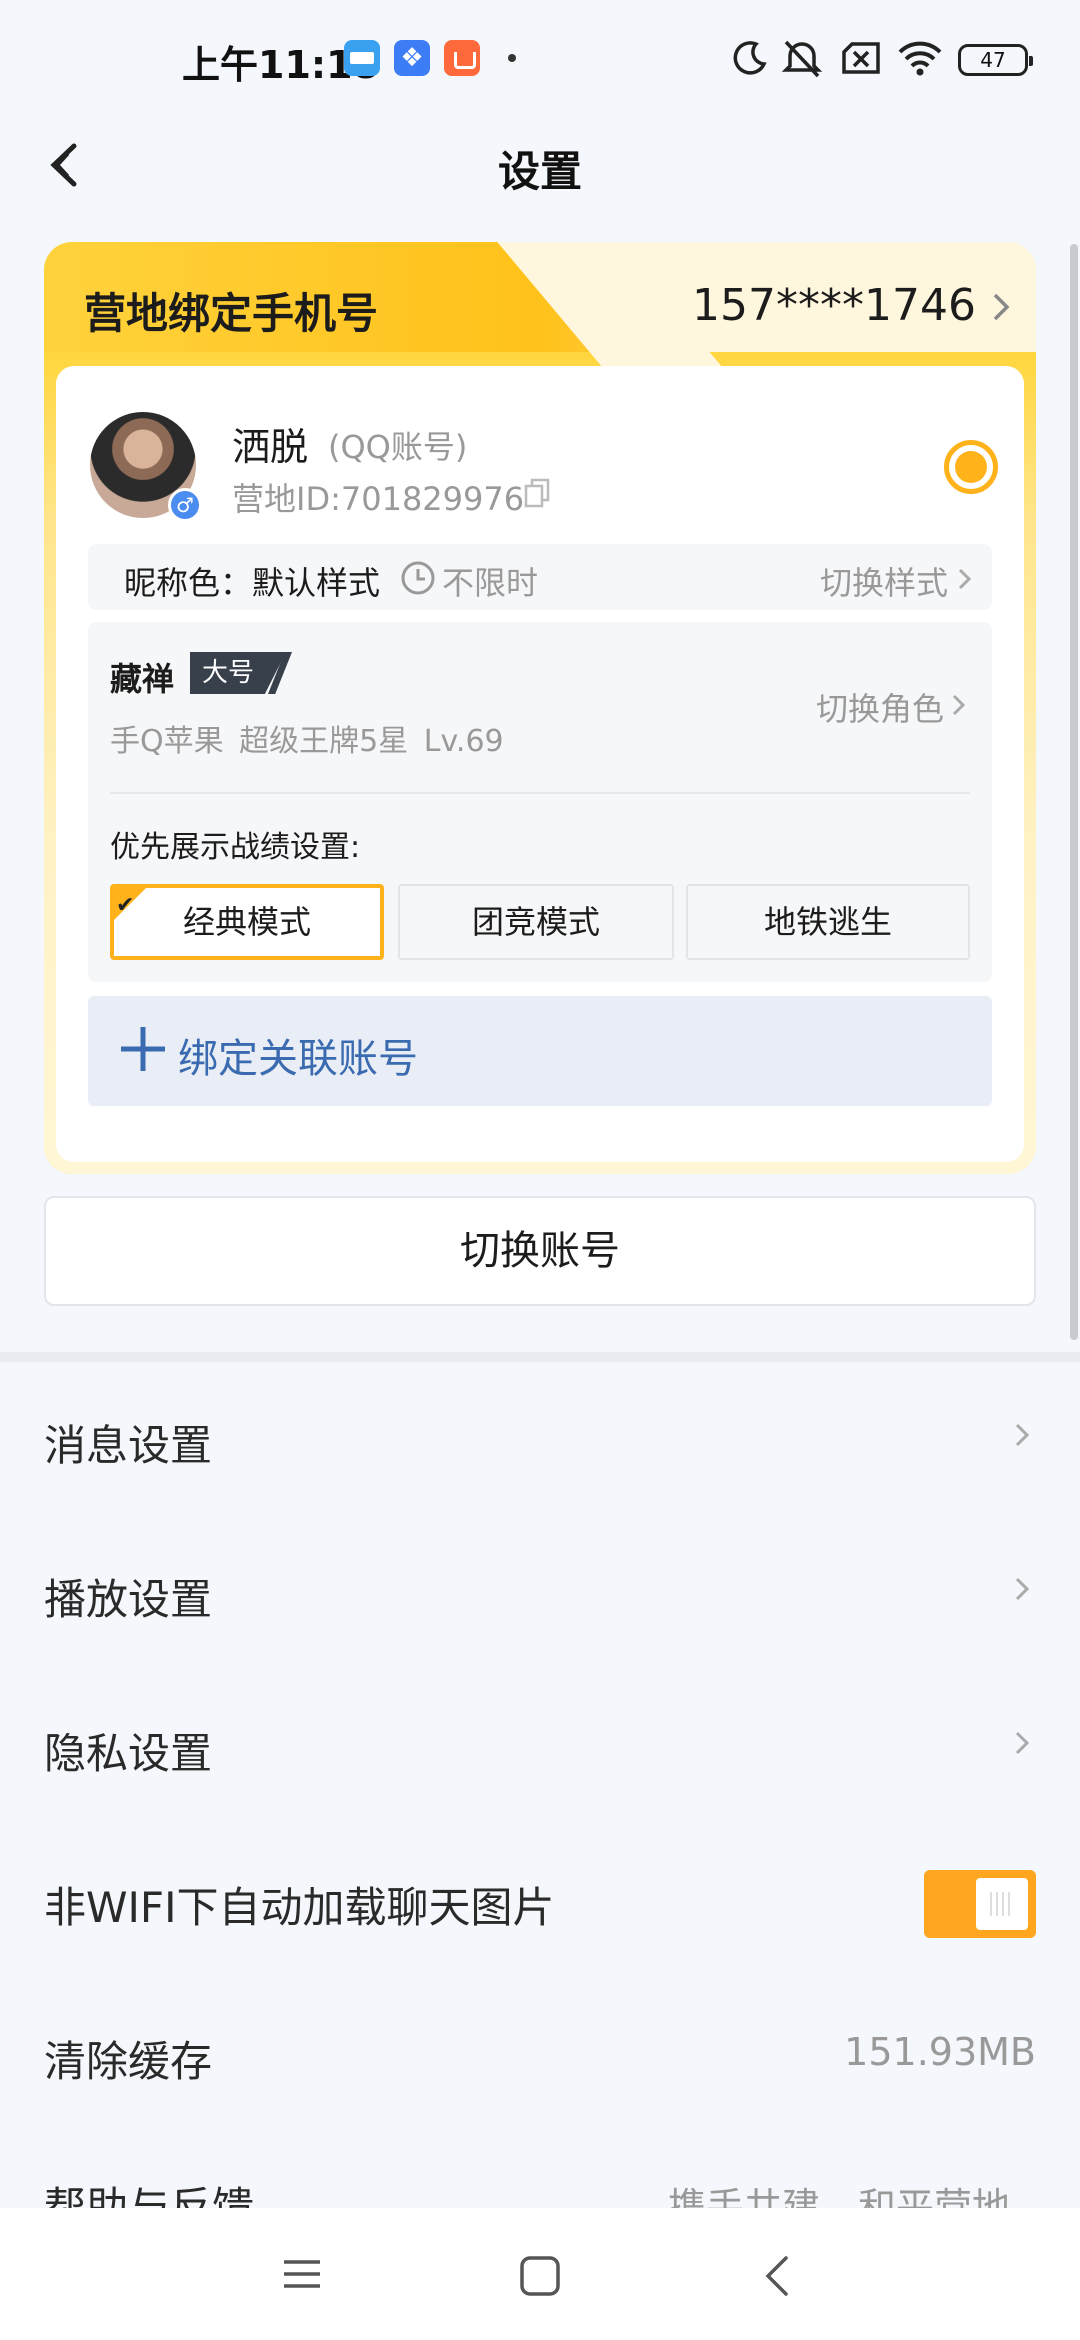 The image size is (1080, 2340). I want to click on battery-icon: 47, so click(995, 60).